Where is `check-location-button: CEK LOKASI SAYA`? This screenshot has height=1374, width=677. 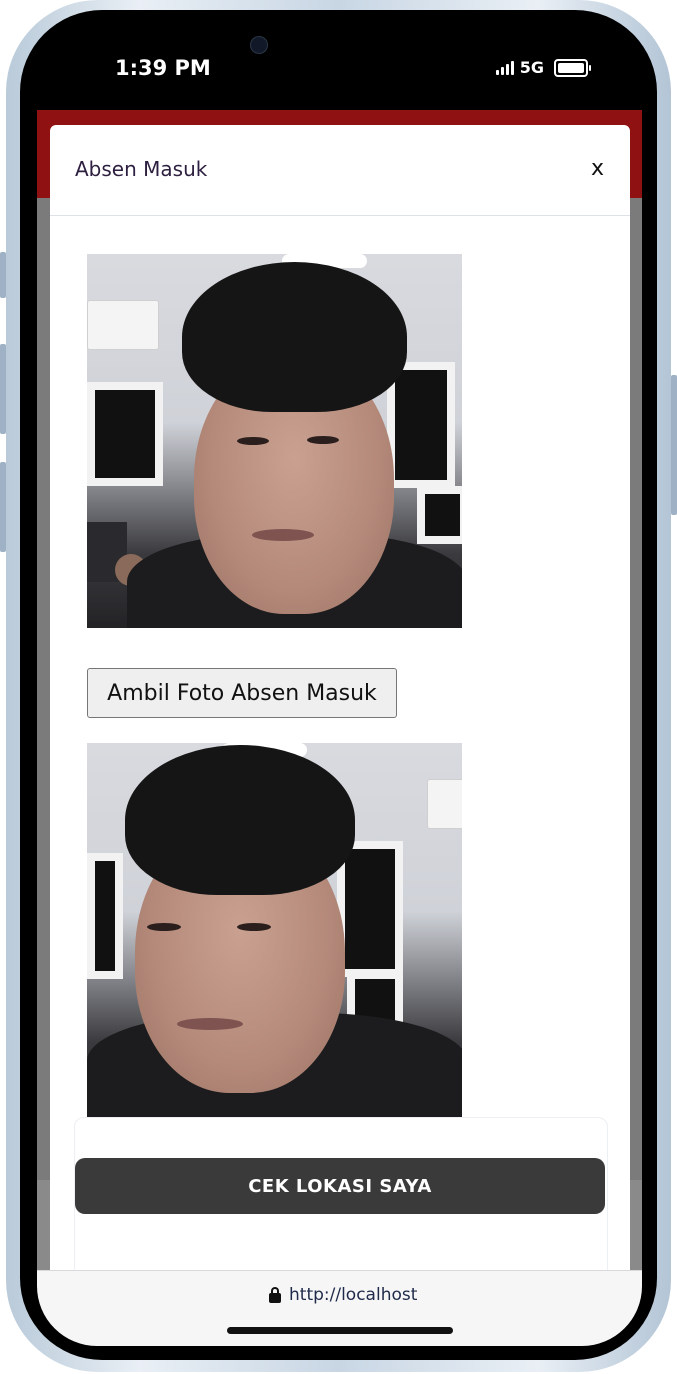 check-location-button: CEK LOKASI SAYA is located at coordinates (340, 1186).